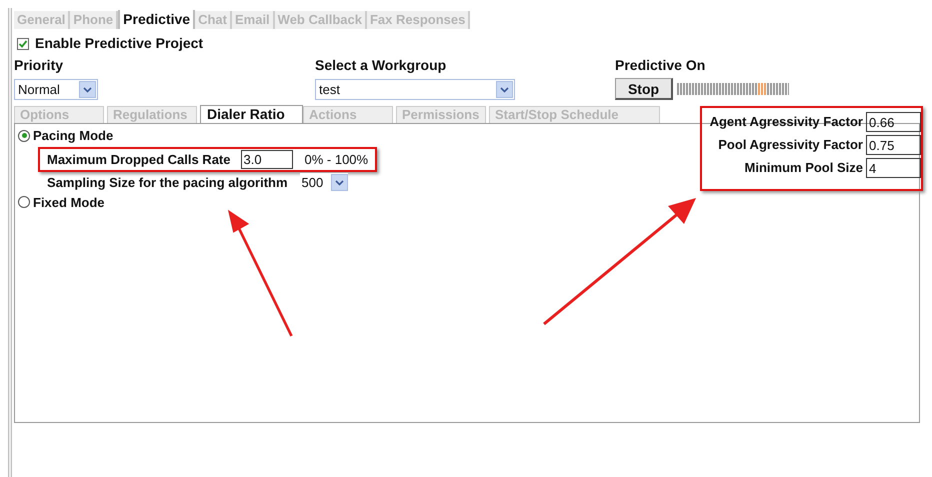  Describe the element at coordinates (56, 89) in the screenshot. I see `priority-dropdown: Normal` at that location.